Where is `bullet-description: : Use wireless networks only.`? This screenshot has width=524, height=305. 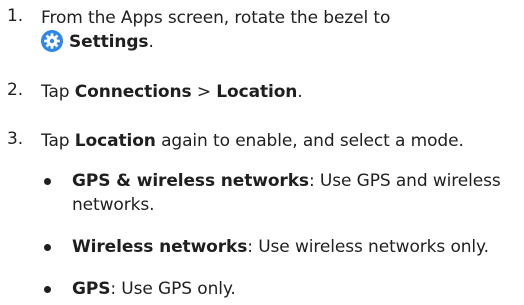
bullet-description: : Use wireless networks only. is located at coordinates (368, 247).